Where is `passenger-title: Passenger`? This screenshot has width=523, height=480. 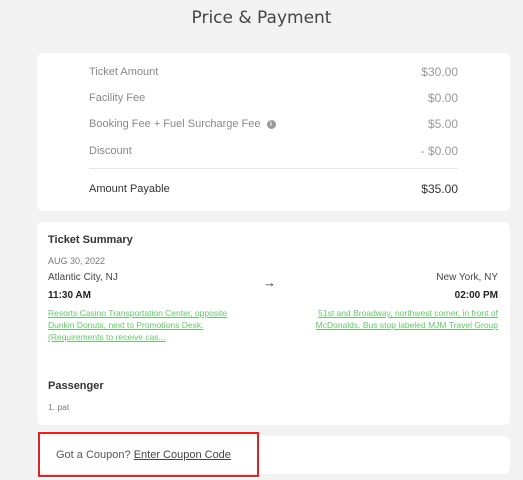
passenger-title: Passenger is located at coordinates (76, 386).